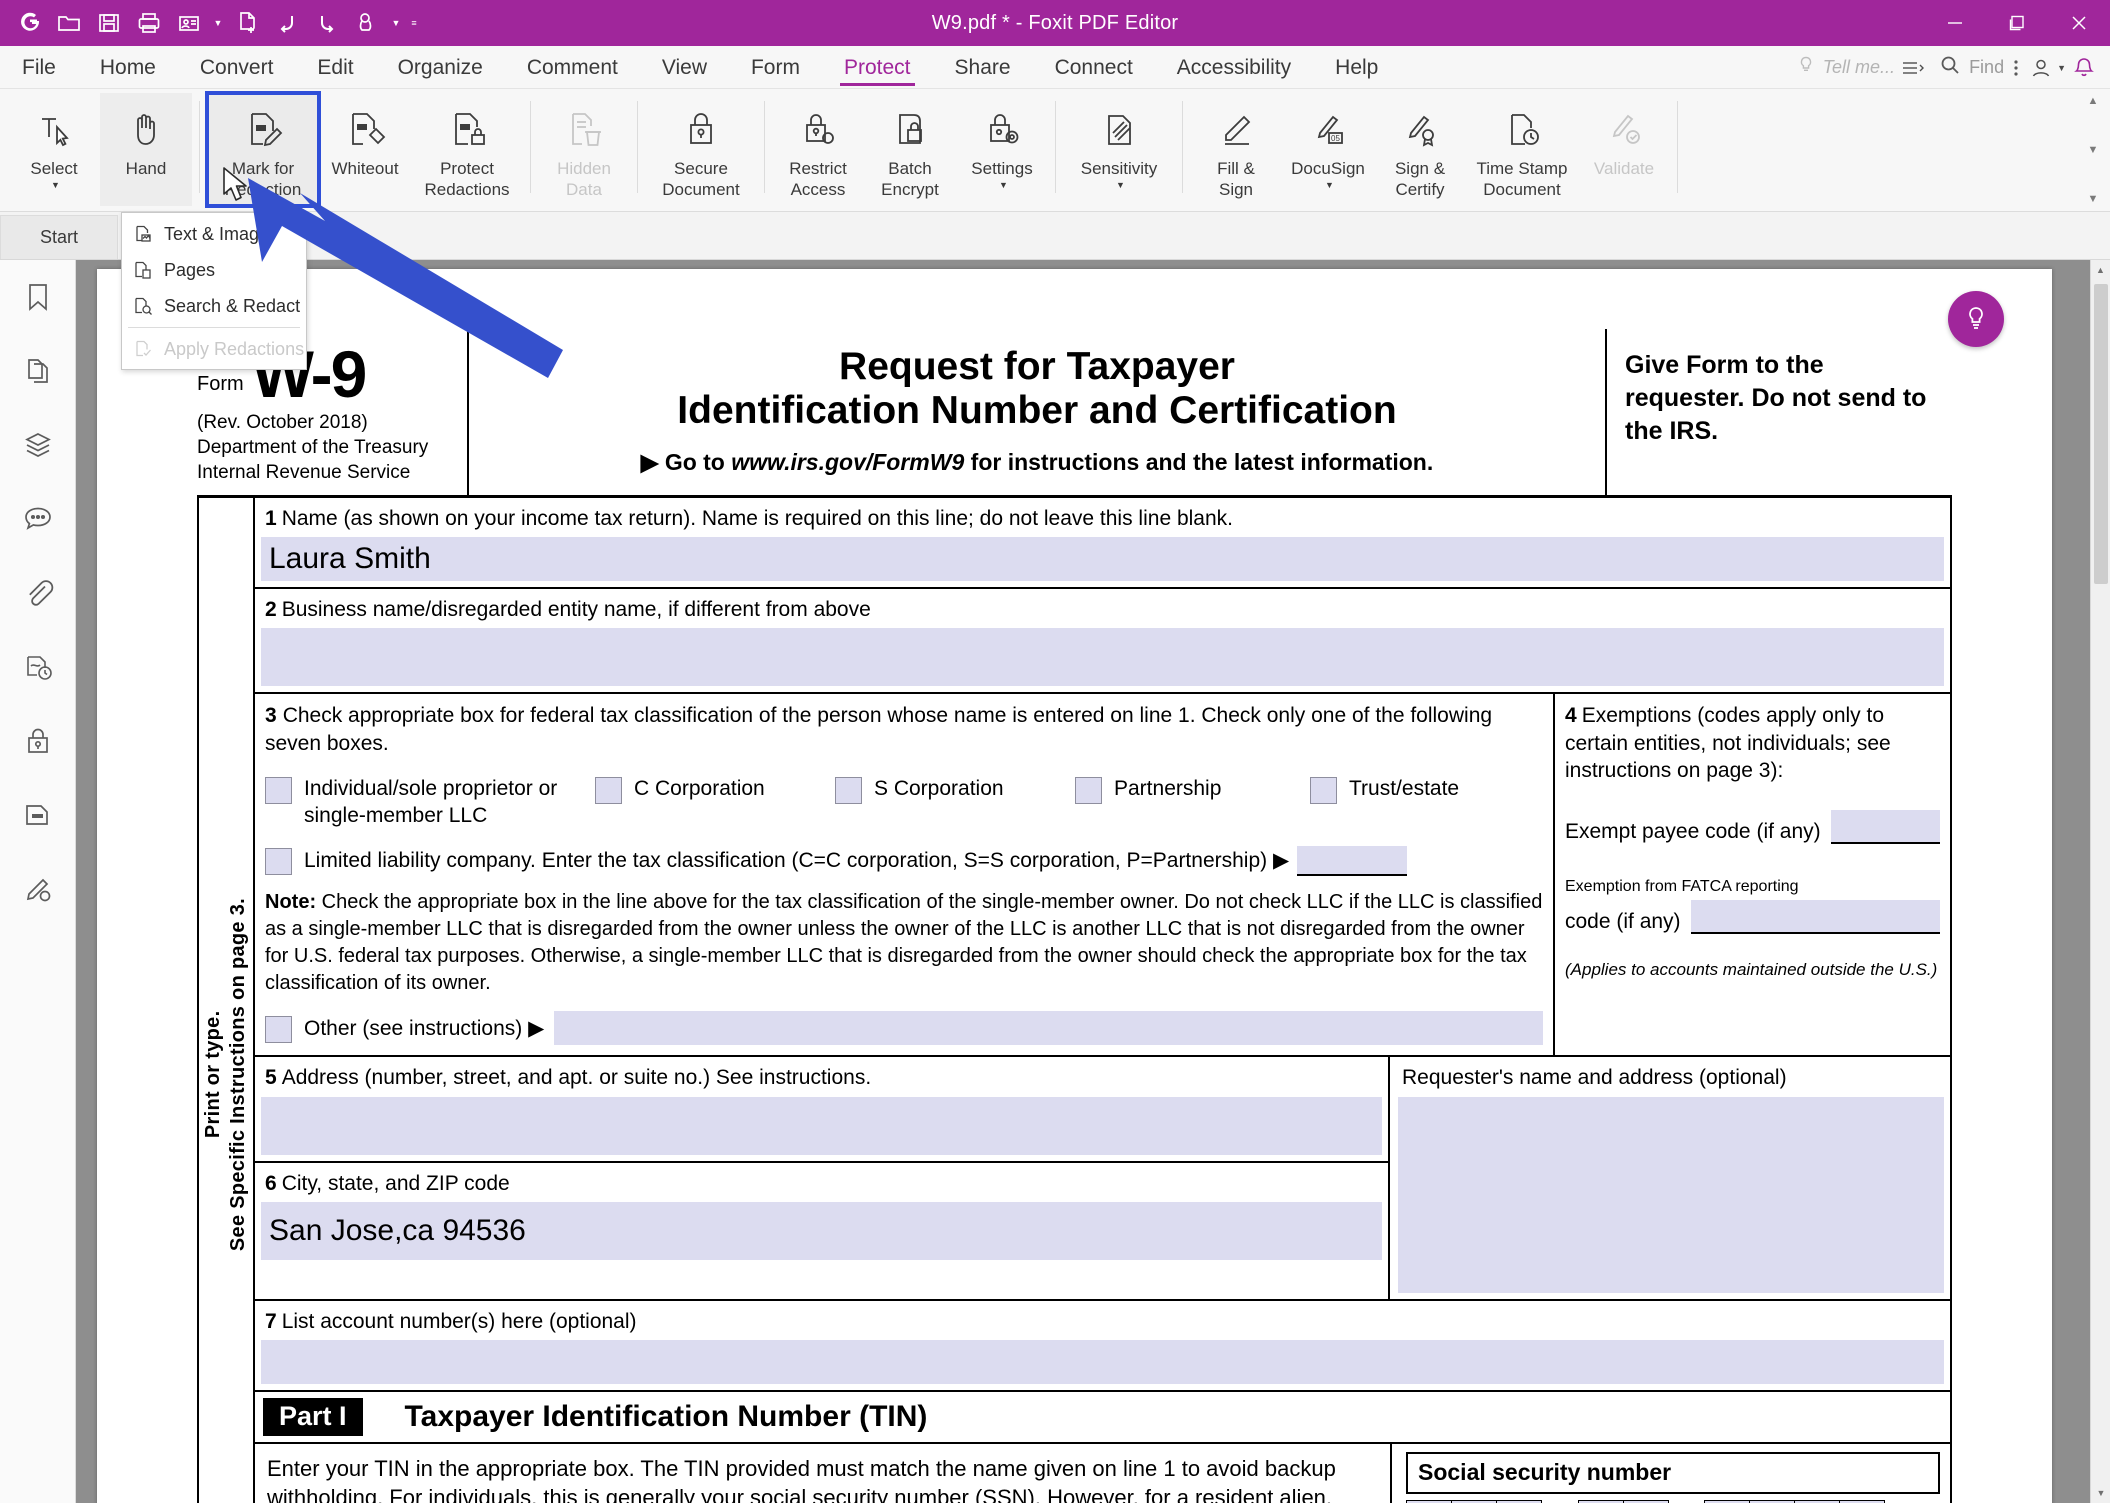 This screenshot has height=1503, width=2110. I want to click on tab-view: View, so click(684, 67).